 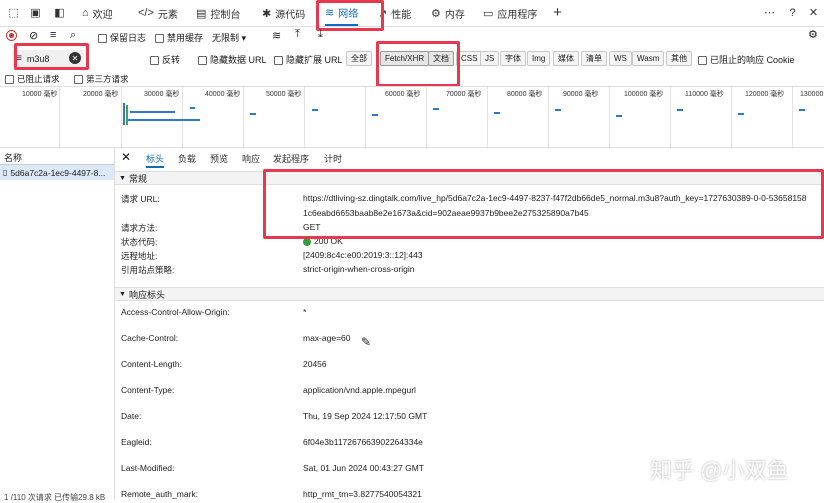 What do you see at coordinates (363, 468) in the screenshot?
I see `header-value: Sat, 01 Jun 2024 00:43:27 GMT` at bounding box center [363, 468].